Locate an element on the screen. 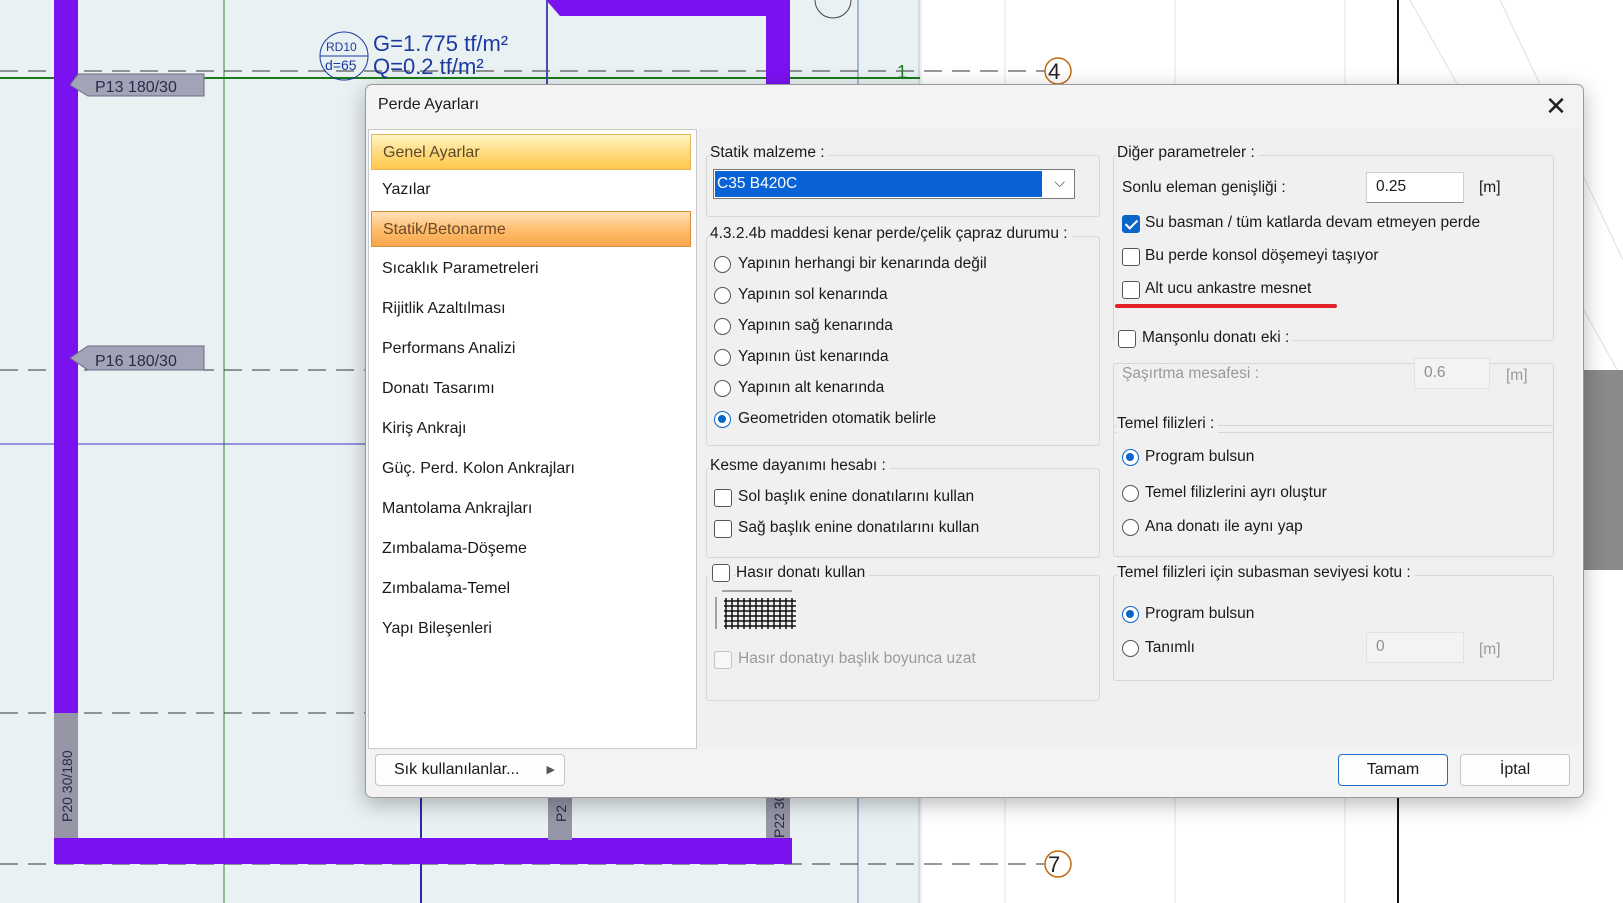 Image resolution: width=1623 pixels, height=903 pixels. subasman-unit: [m] is located at coordinates (1490, 649).